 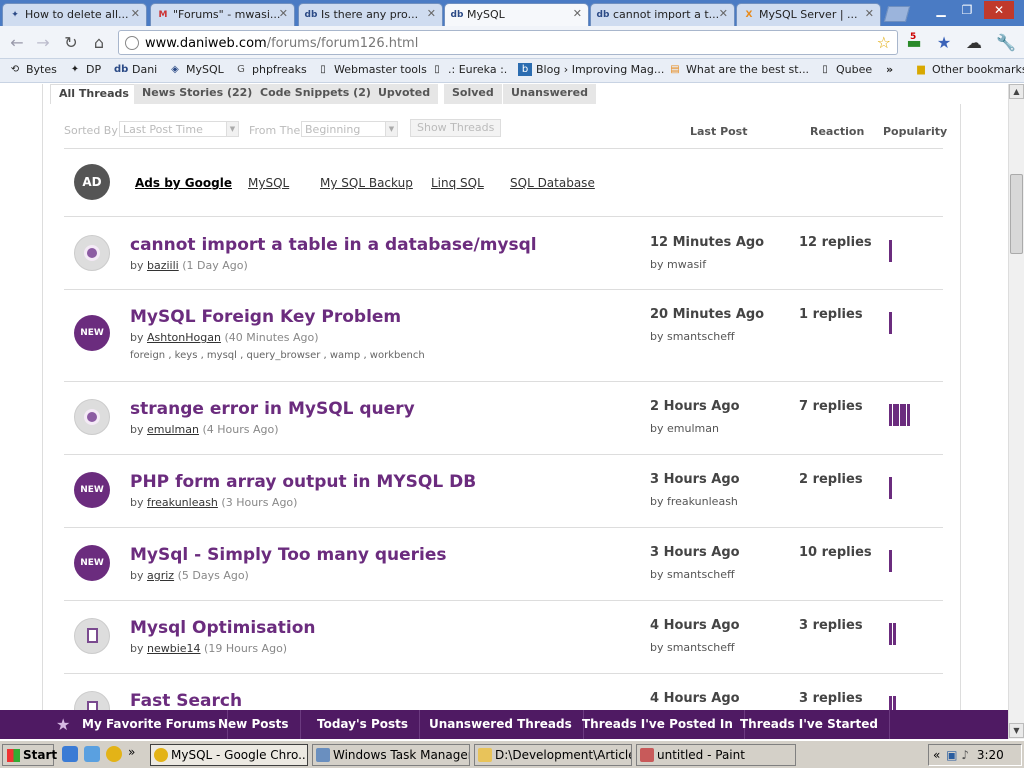 I want to click on ad-link: MySQL, so click(x=268, y=183).